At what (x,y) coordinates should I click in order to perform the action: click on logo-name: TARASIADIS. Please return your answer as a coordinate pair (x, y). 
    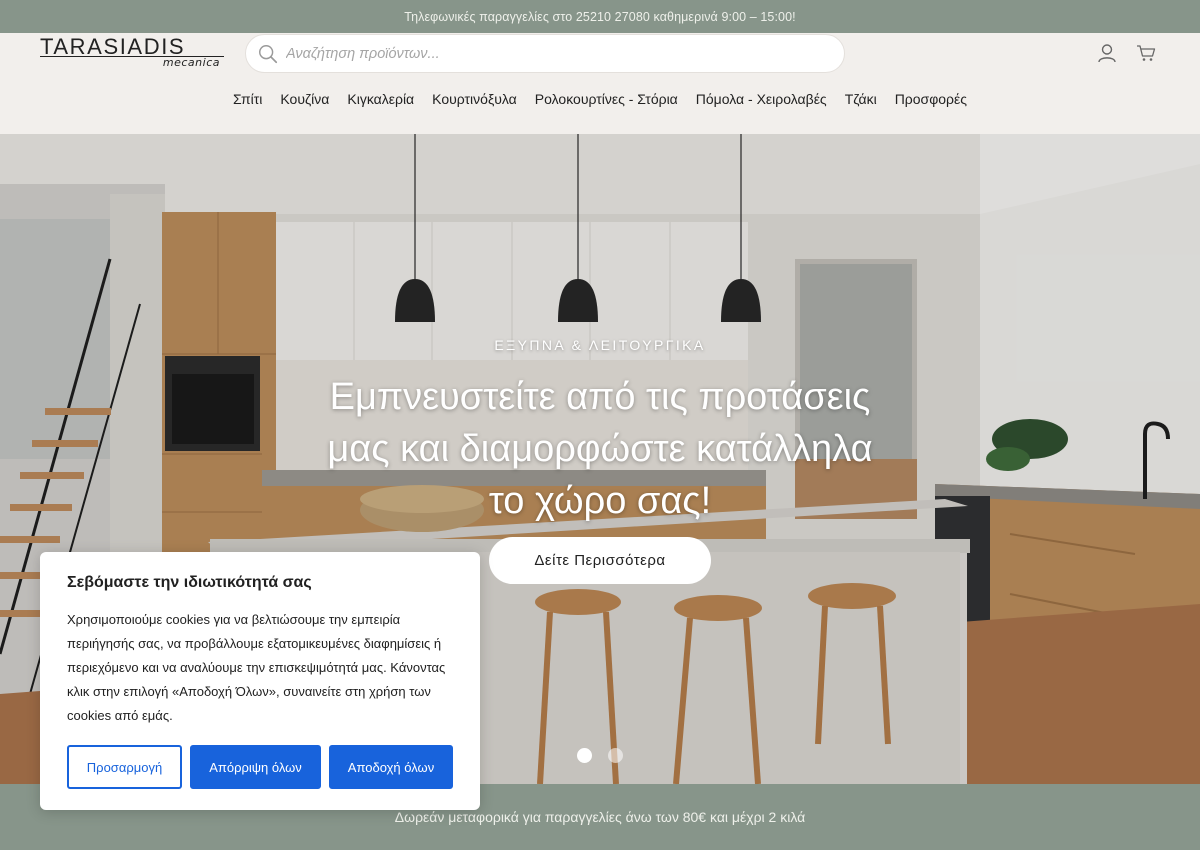
    Looking at the image, I should click on (113, 46).